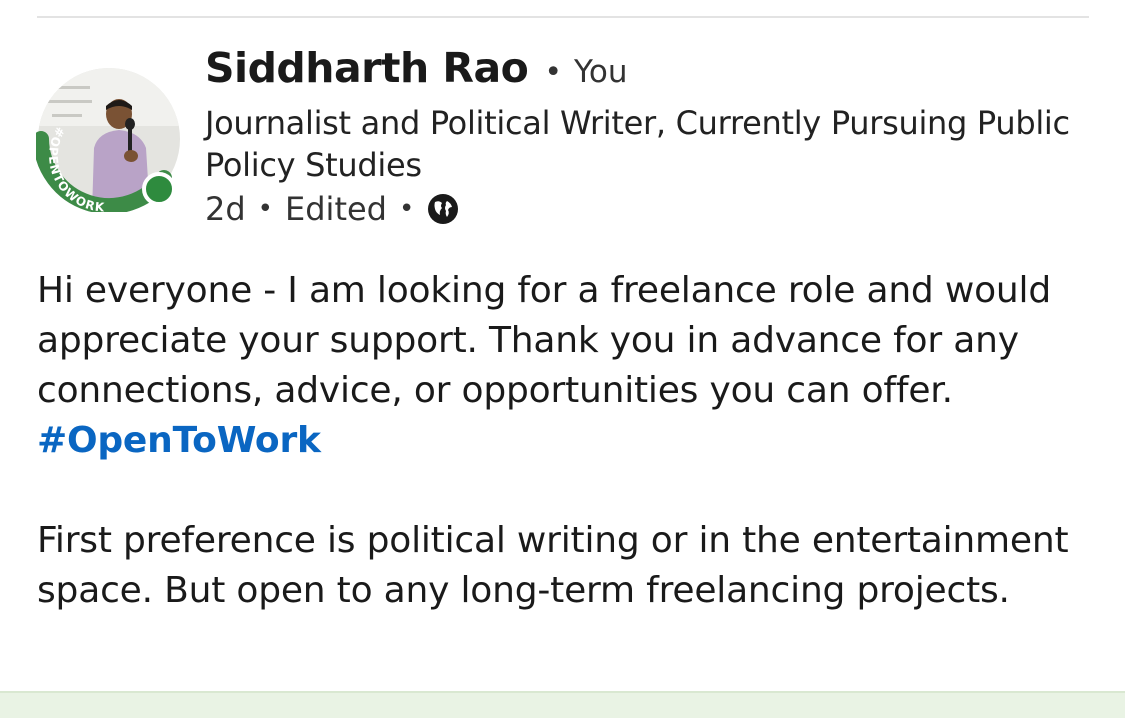  Describe the element at coordinates (443, 209) in the screenshot. I see `globe-icon` at that location.